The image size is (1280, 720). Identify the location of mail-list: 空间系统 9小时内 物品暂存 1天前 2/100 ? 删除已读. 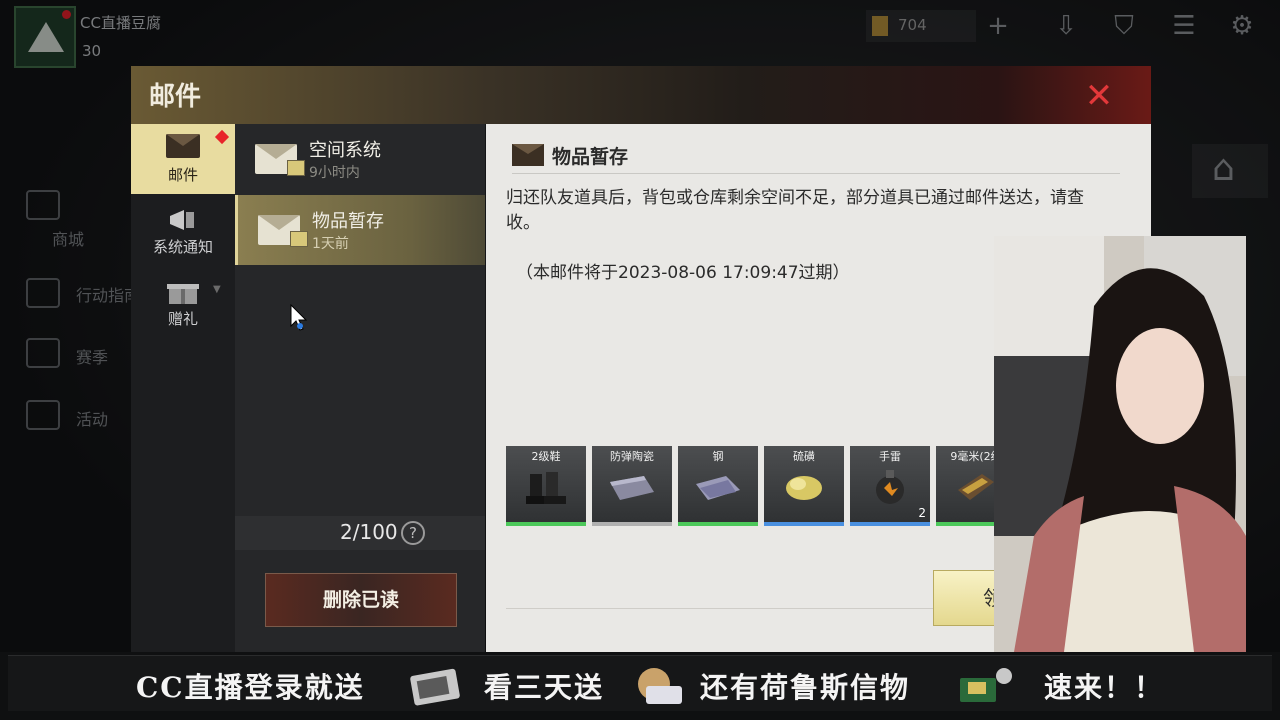
(360, 388).